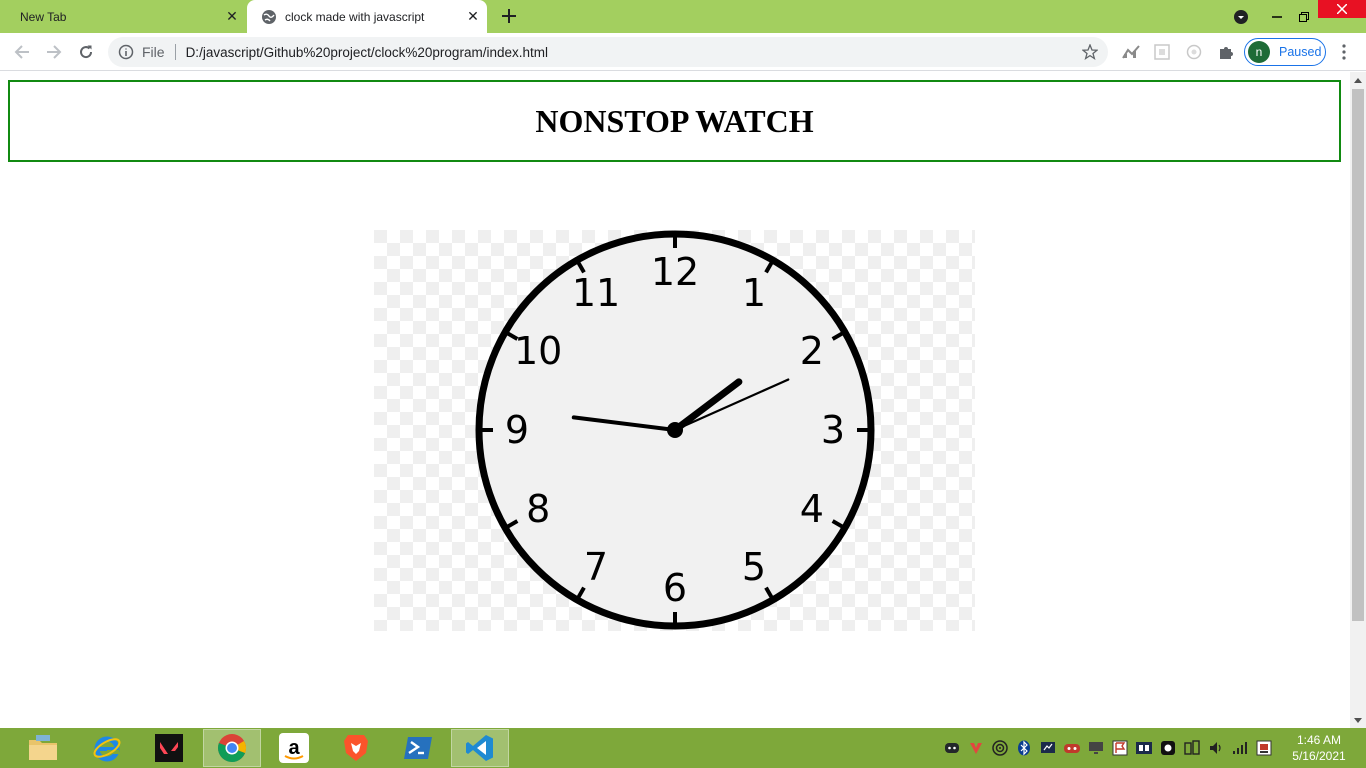 This screenshot has width=1366, height=768. I want to click on bookmark-star-icon, so click(1090, 52).